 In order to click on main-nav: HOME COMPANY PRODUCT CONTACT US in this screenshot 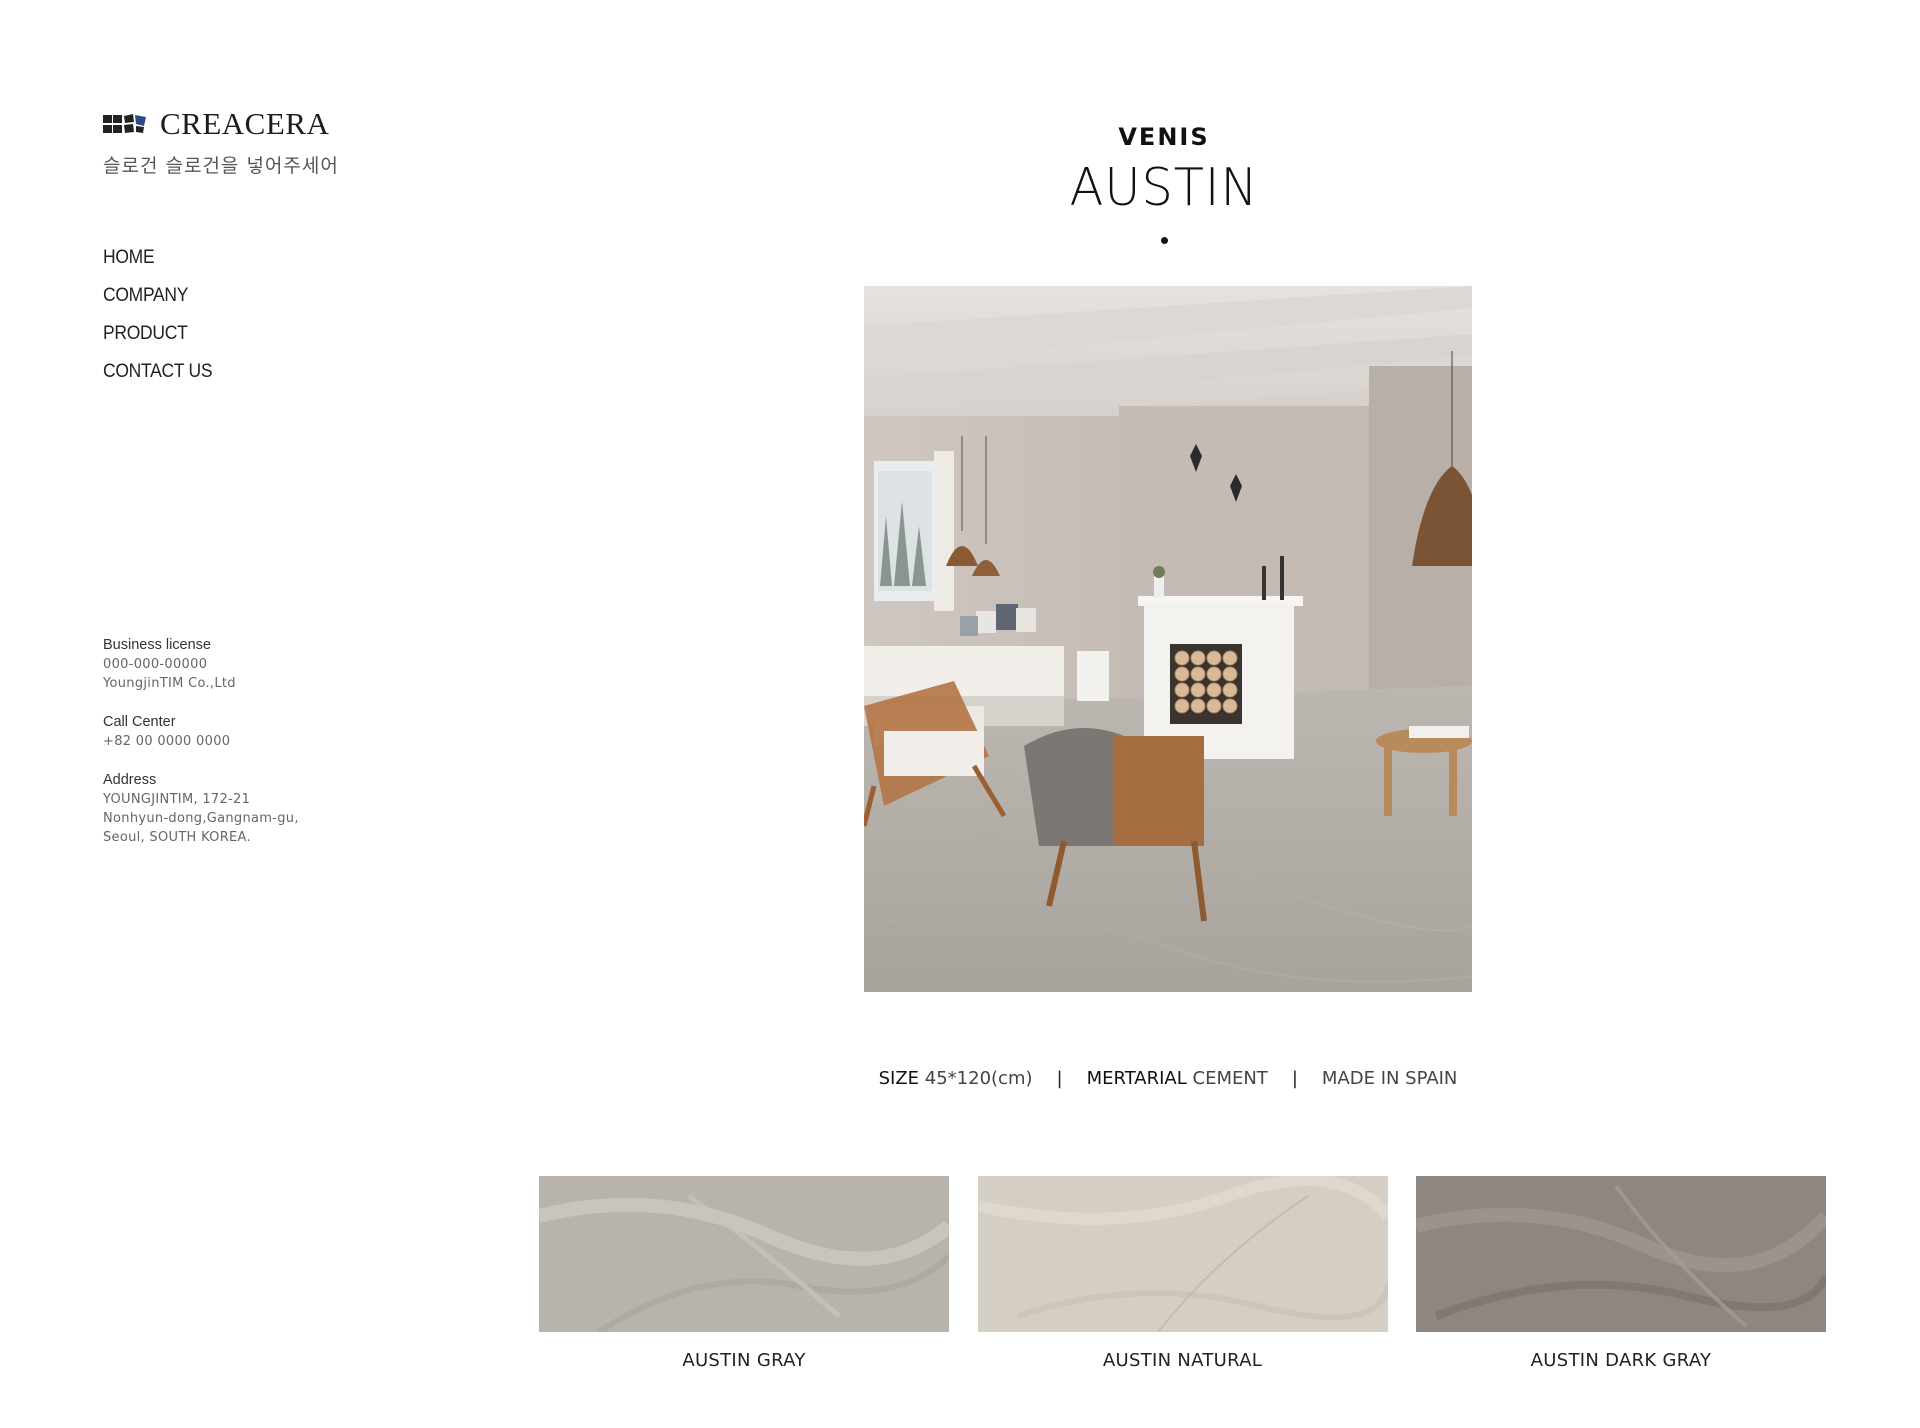, I will do `click(263, 322)`.